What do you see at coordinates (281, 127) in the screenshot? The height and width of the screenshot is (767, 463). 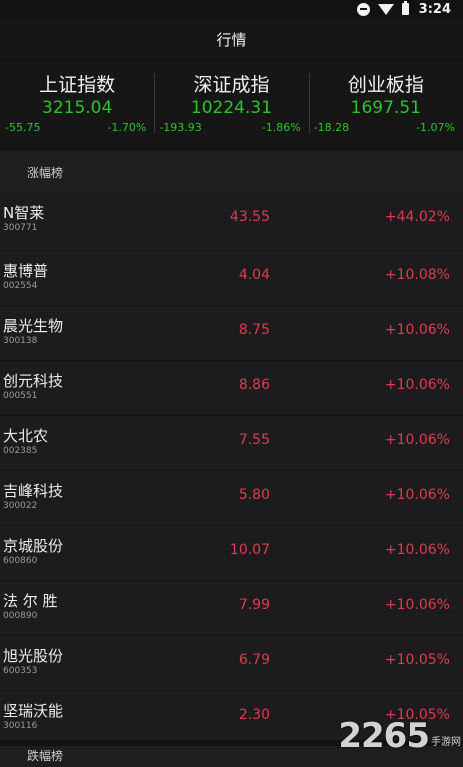 I see `index-percent: -1.86%` at bounding box center [281, 127].